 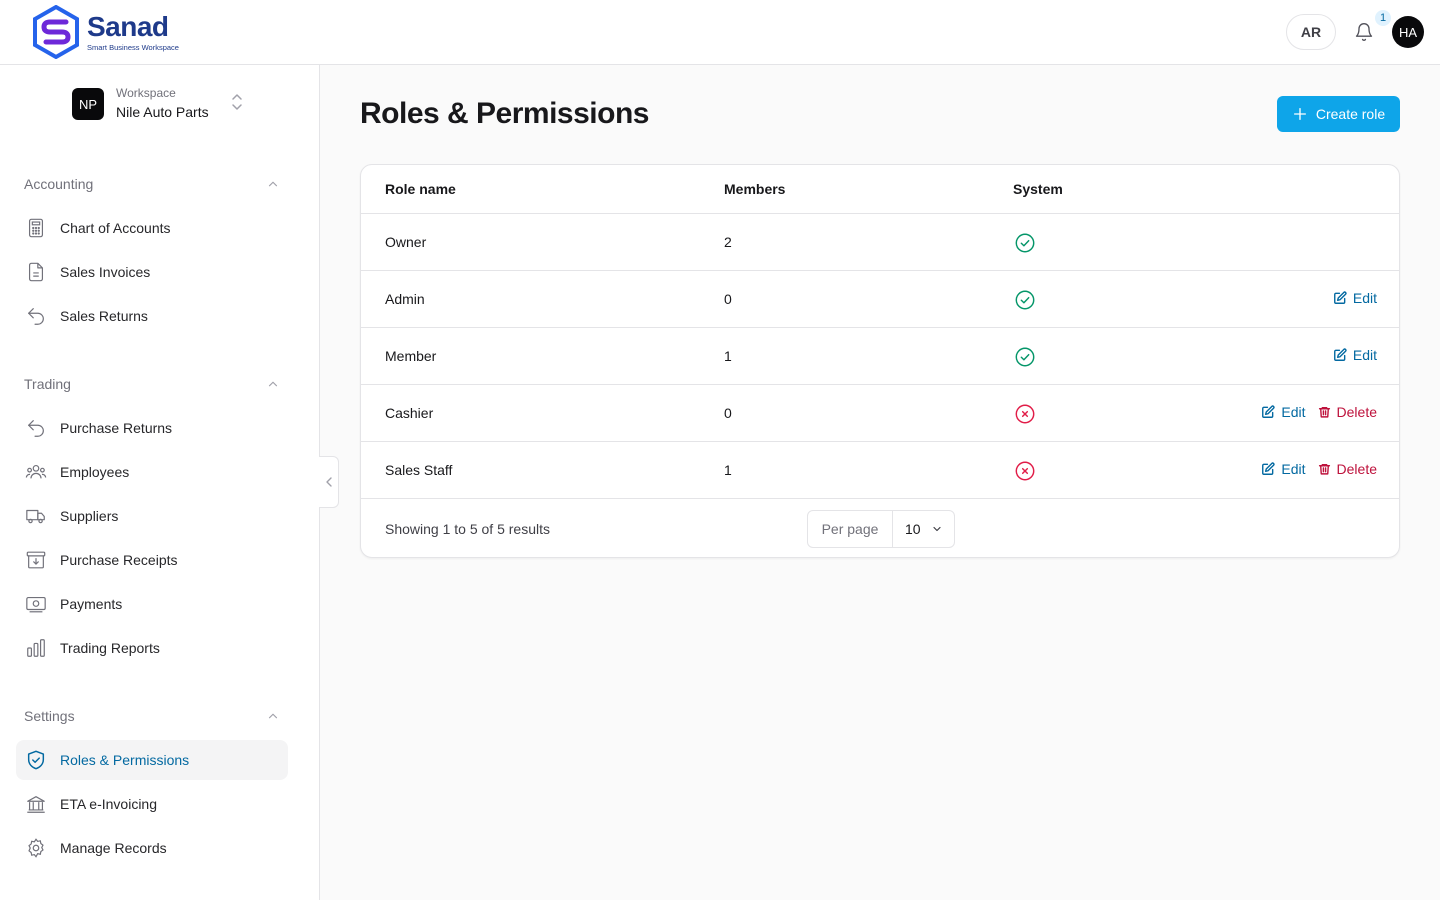 What do you see at coordinates (728, 470) in the screenshot?
I see `role-members: 1` at bounding box center [728, 470].